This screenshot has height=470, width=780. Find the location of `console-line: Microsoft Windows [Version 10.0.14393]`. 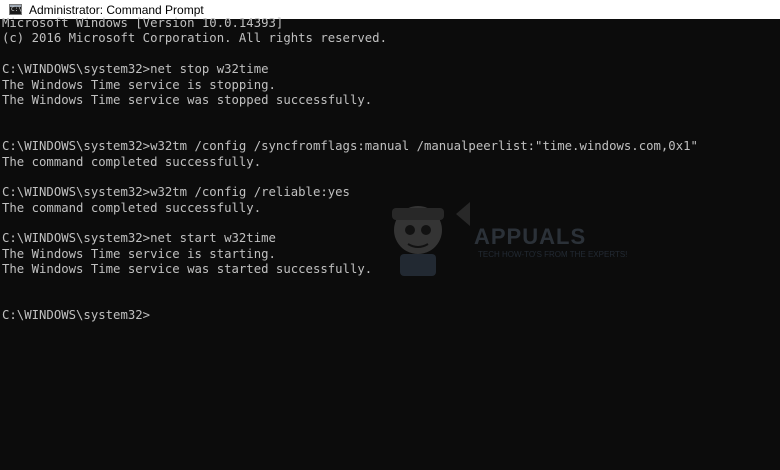

console-line: Microsoft Windows [Version 10.0.14393] is located at coordinates (143, 23).